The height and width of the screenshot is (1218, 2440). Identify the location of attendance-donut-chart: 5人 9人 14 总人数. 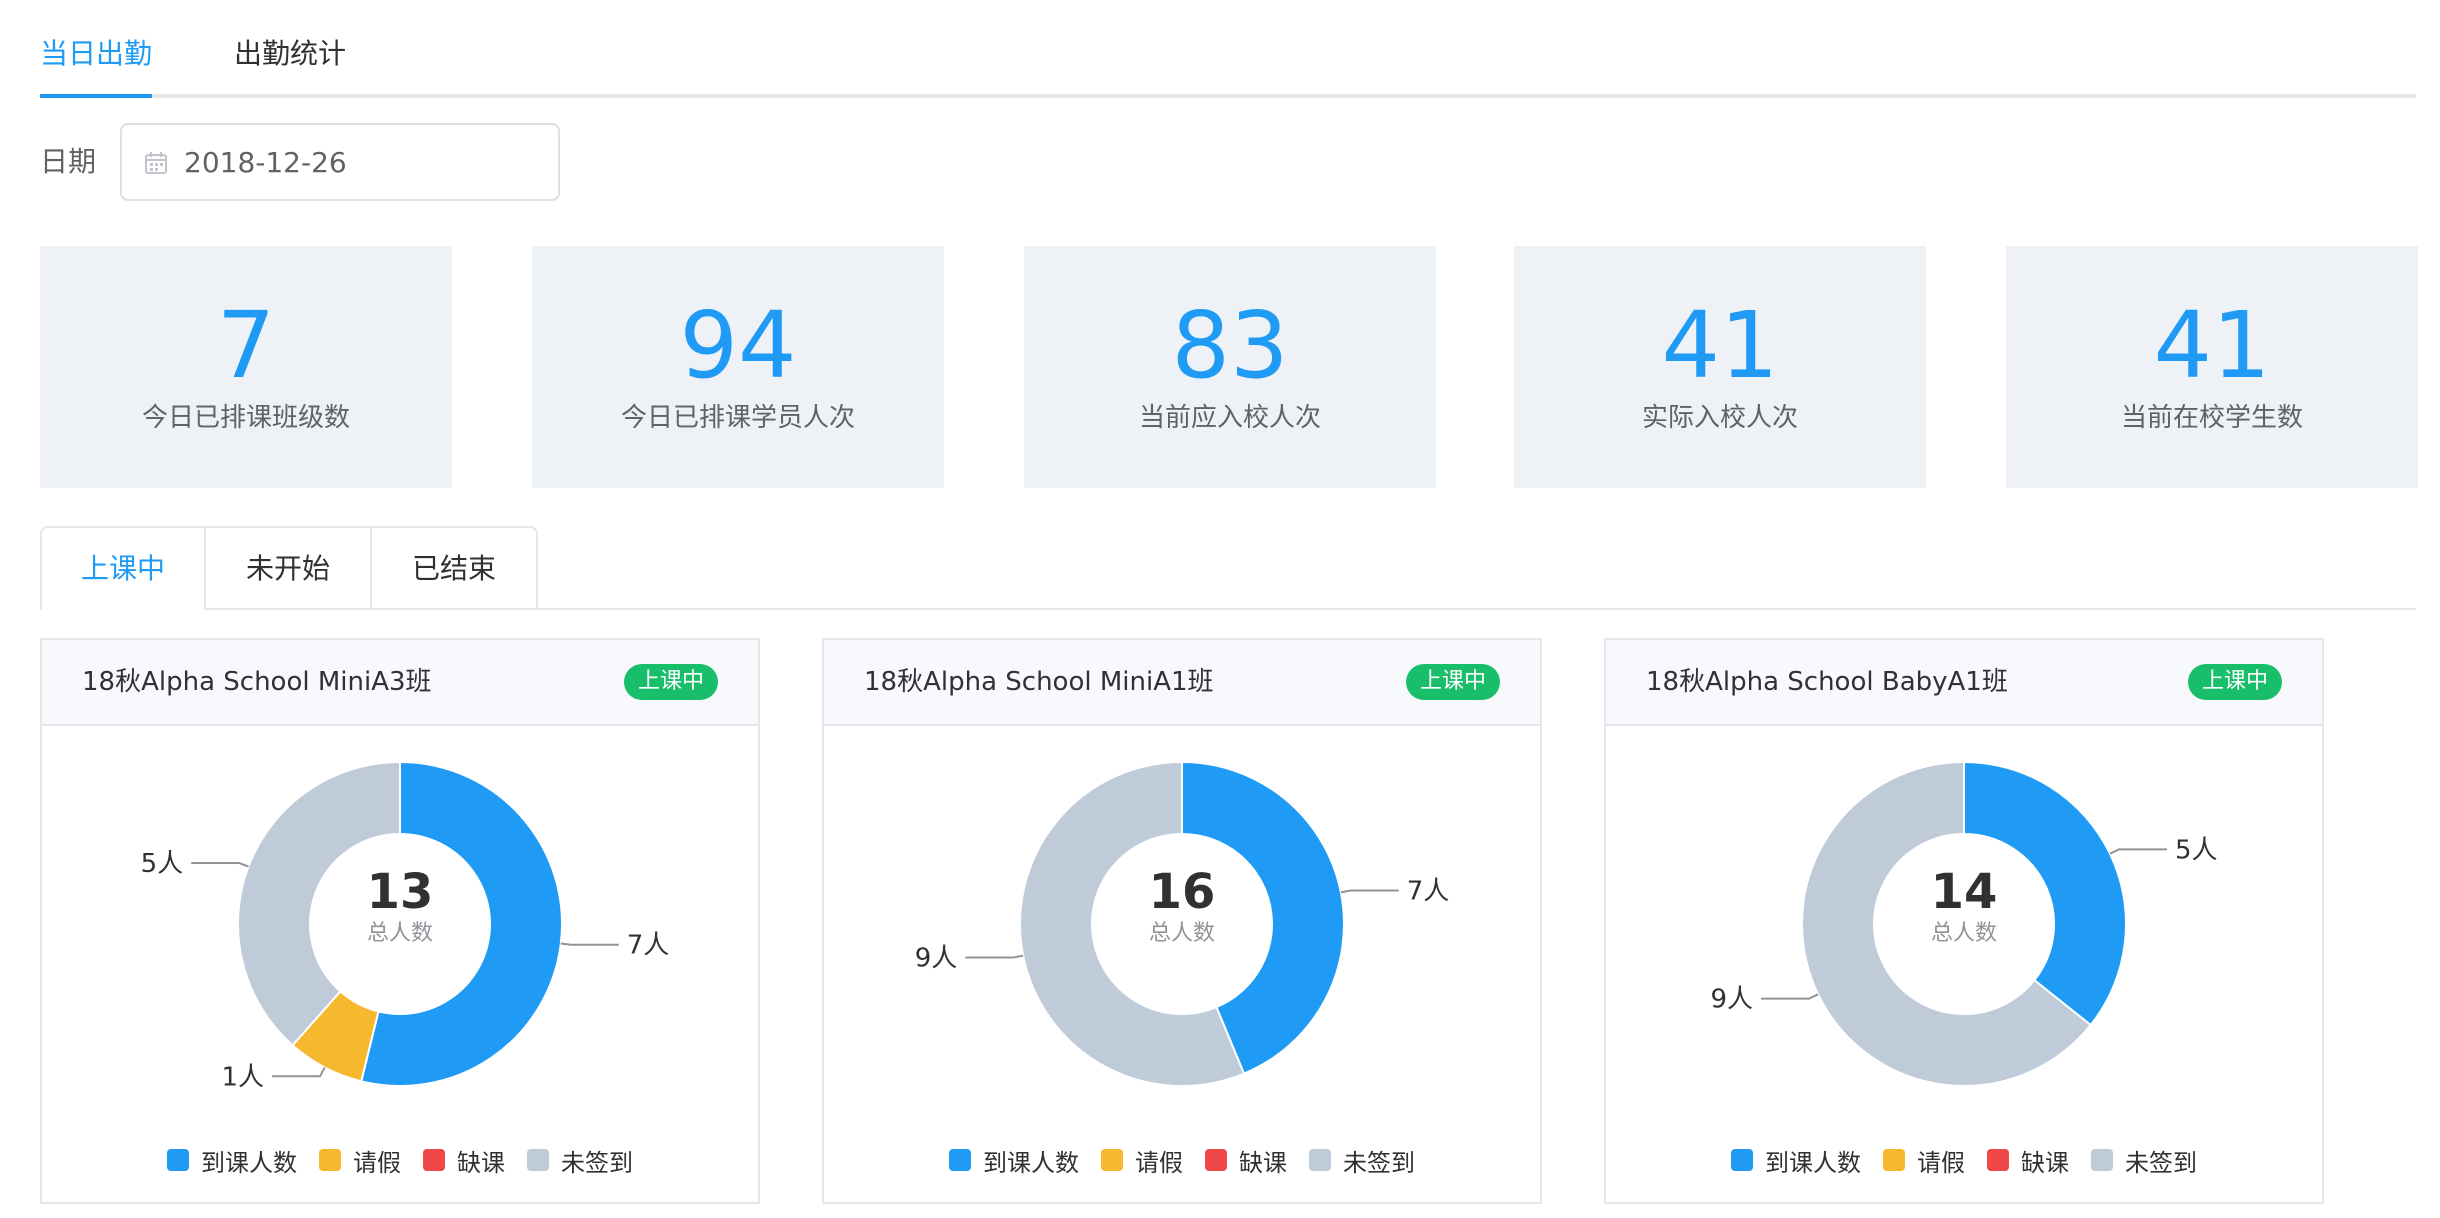
(1964, 926).